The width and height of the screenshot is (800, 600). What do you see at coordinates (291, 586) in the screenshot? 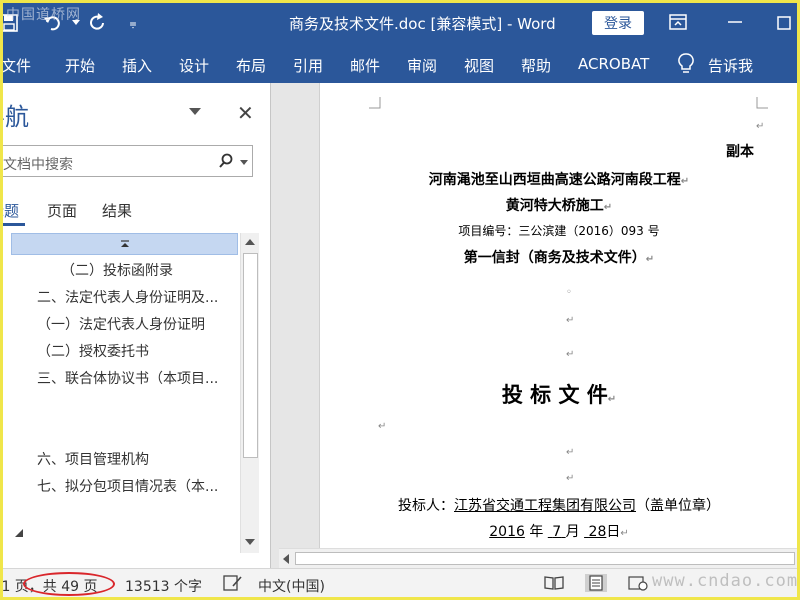
I see `language-indicator: 中文(中国)` at bounding box center [291, 586].